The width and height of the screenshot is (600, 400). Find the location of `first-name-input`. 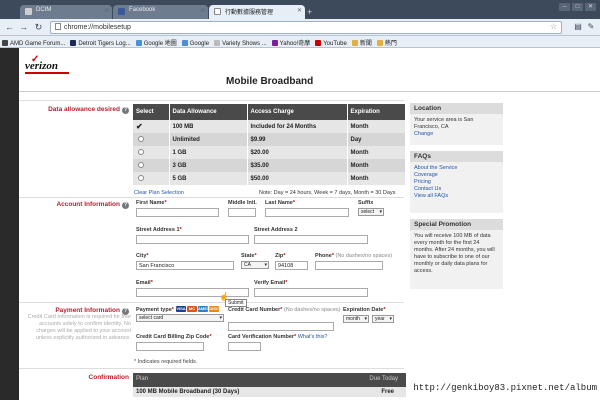

first-name-input is located at coordinates (177, 212).